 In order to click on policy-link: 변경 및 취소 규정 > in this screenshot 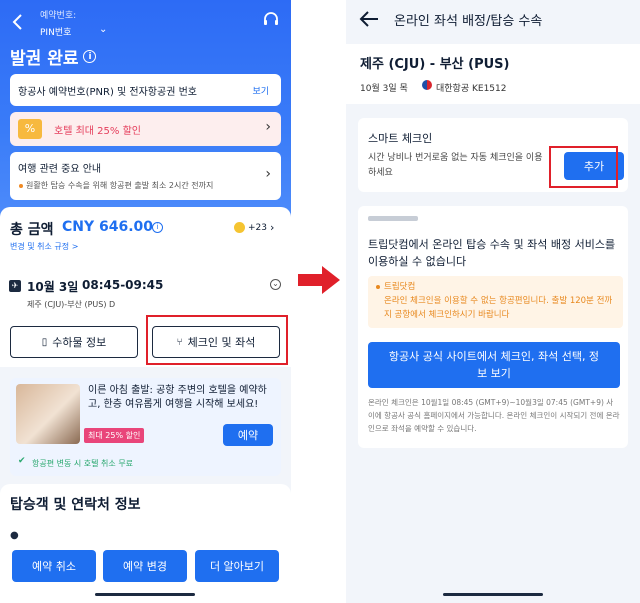, I will do `click(44, 246)`.